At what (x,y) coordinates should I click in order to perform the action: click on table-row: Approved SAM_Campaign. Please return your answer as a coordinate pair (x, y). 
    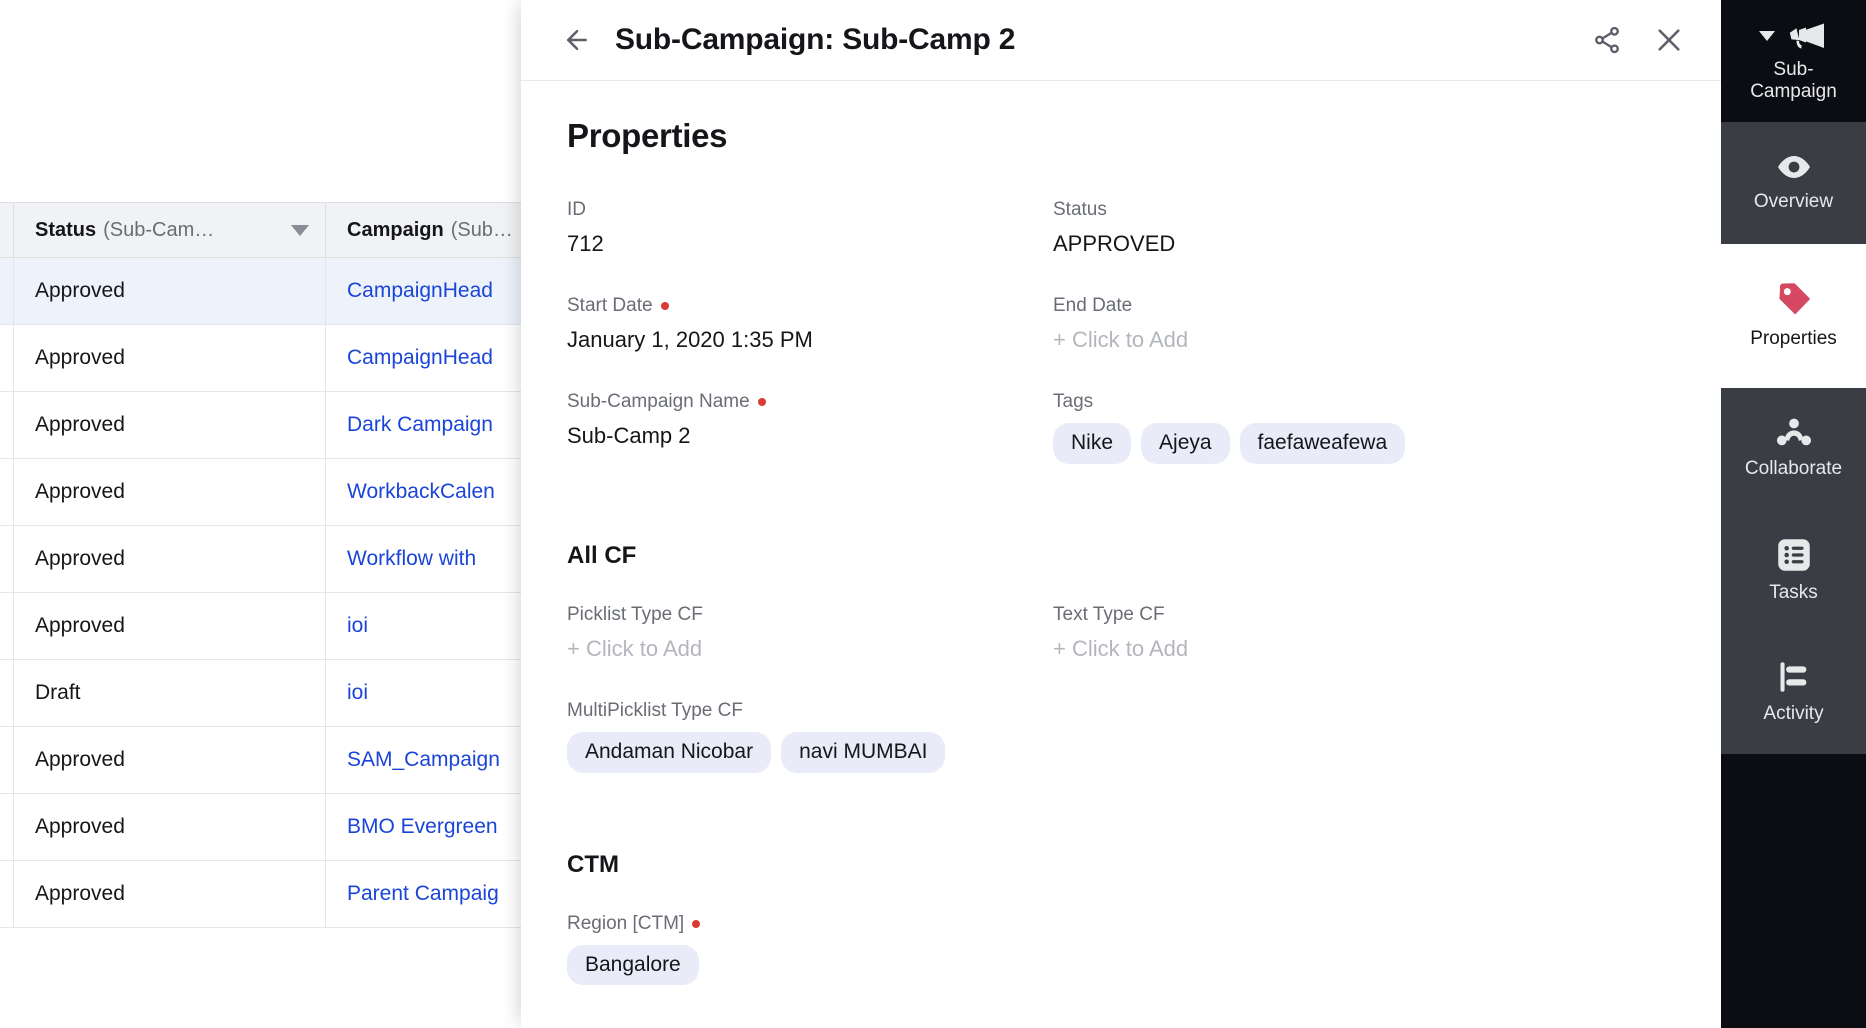
    Looking at the image, I should click on (280, 760).